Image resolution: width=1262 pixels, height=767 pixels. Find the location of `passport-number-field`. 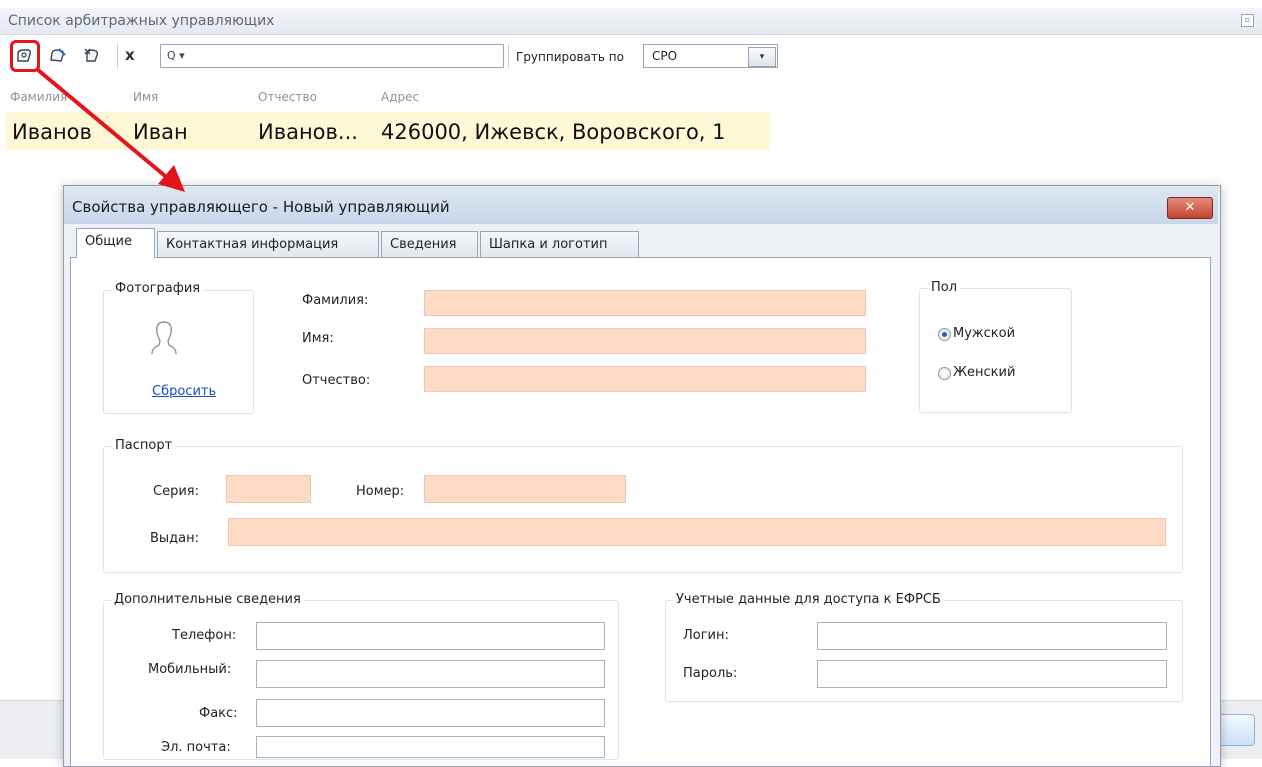

passport-number-field is located at coordinates (525, 489).